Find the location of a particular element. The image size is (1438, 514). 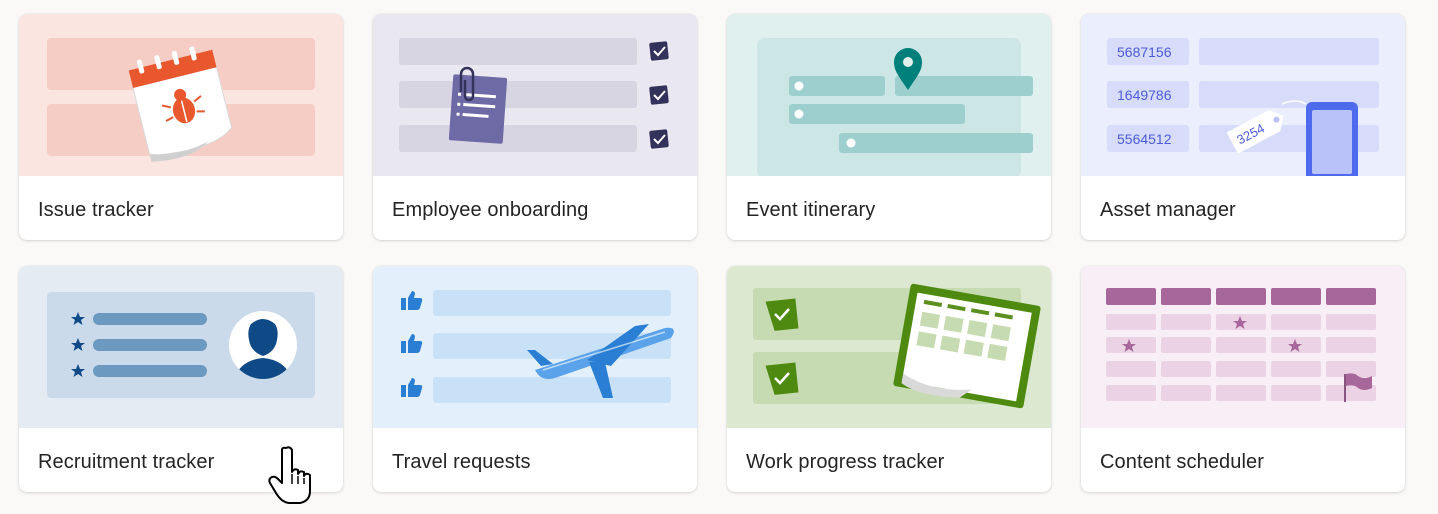

schedule-grid-illustration is located at coordinates (1243, 347).